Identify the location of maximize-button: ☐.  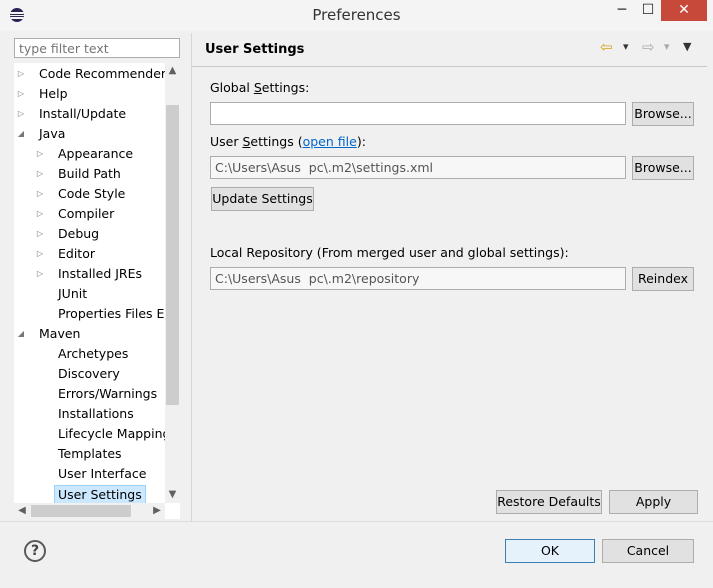
(648, 10).